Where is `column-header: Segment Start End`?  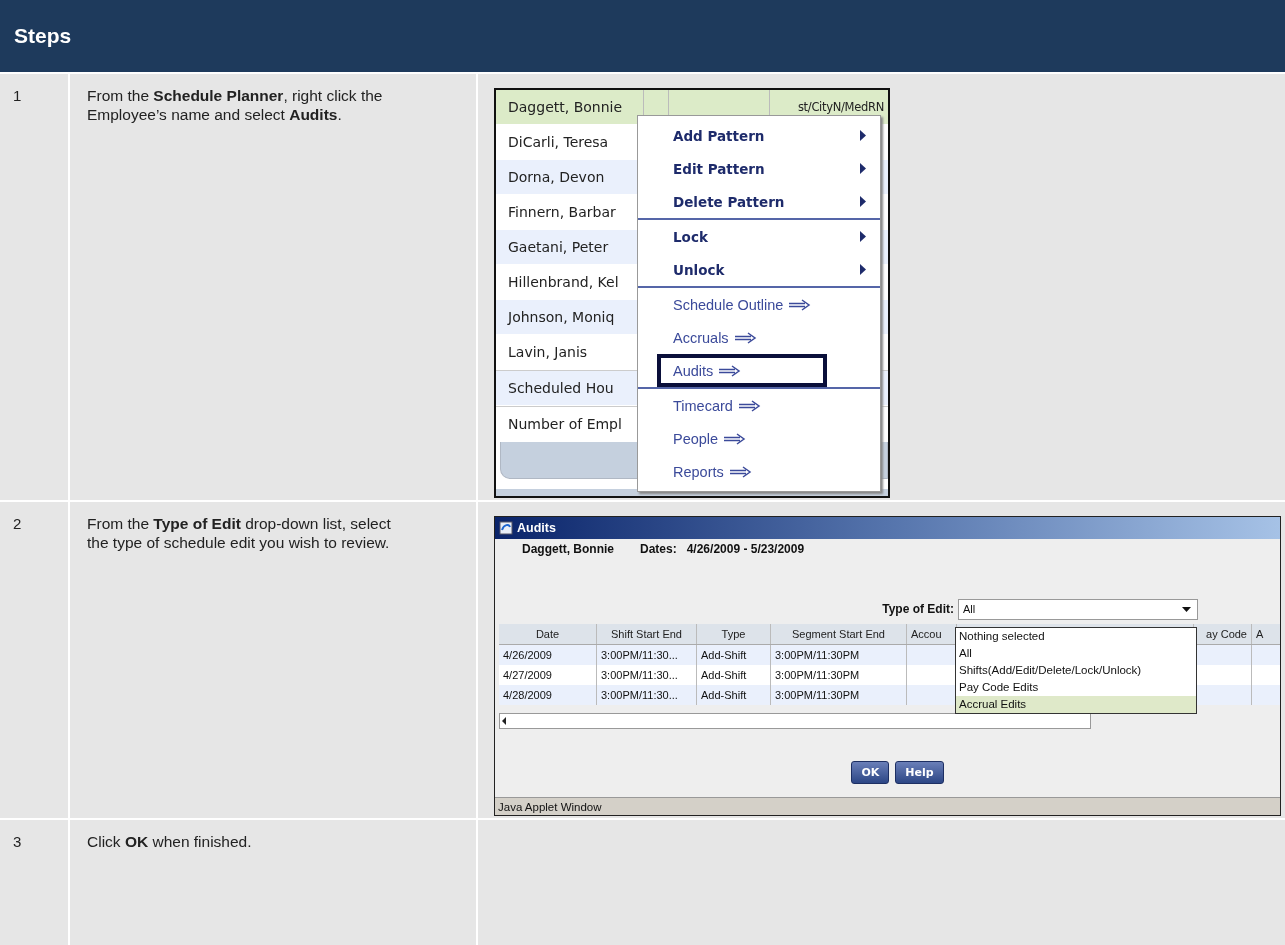 column-header: Segment Start End is located at coordinates (839, 634).